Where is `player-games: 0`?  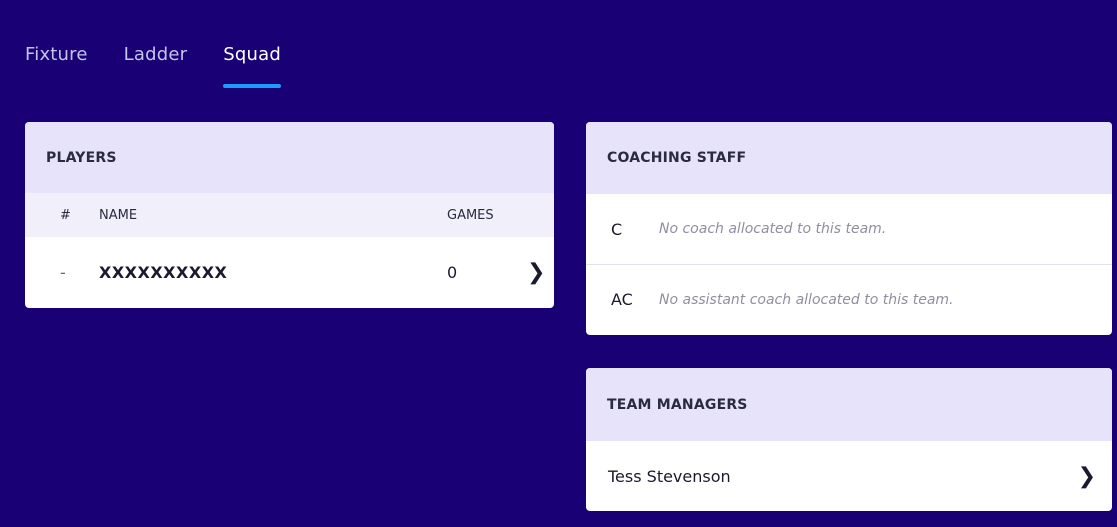 player-games: 0 is located at coordinates (452, 272).